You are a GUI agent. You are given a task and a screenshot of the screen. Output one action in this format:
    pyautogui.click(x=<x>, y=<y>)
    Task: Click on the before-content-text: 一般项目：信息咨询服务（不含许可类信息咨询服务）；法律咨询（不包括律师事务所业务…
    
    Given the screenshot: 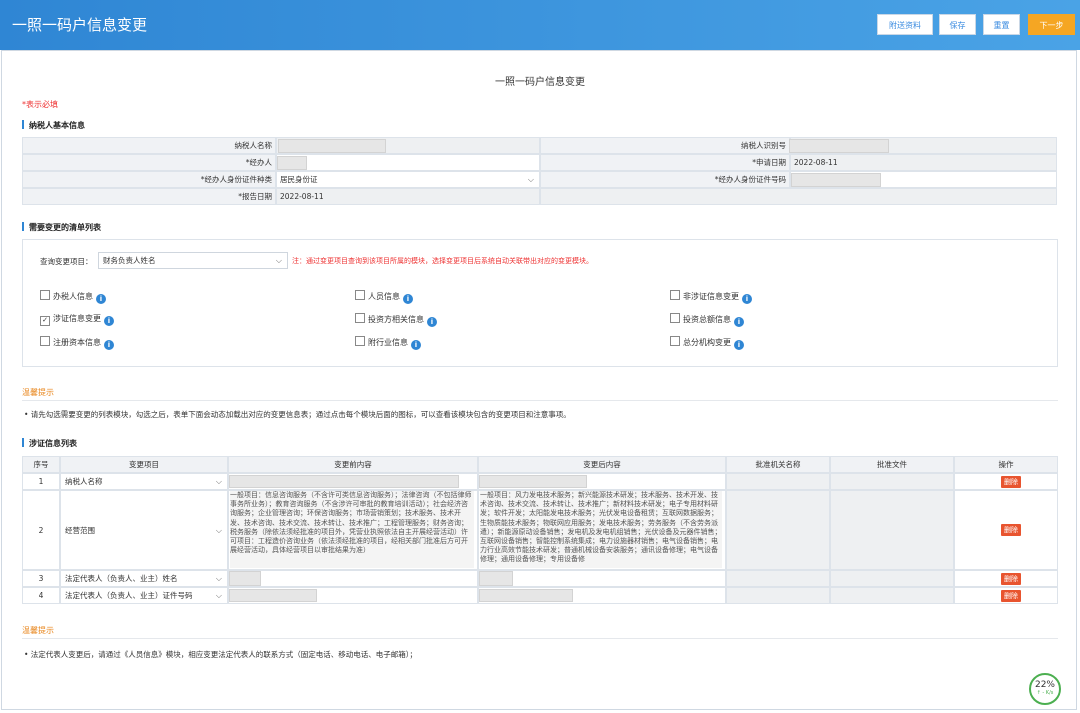 What is the action you would take?
    pyautogui.click(x=352, y=529)
    